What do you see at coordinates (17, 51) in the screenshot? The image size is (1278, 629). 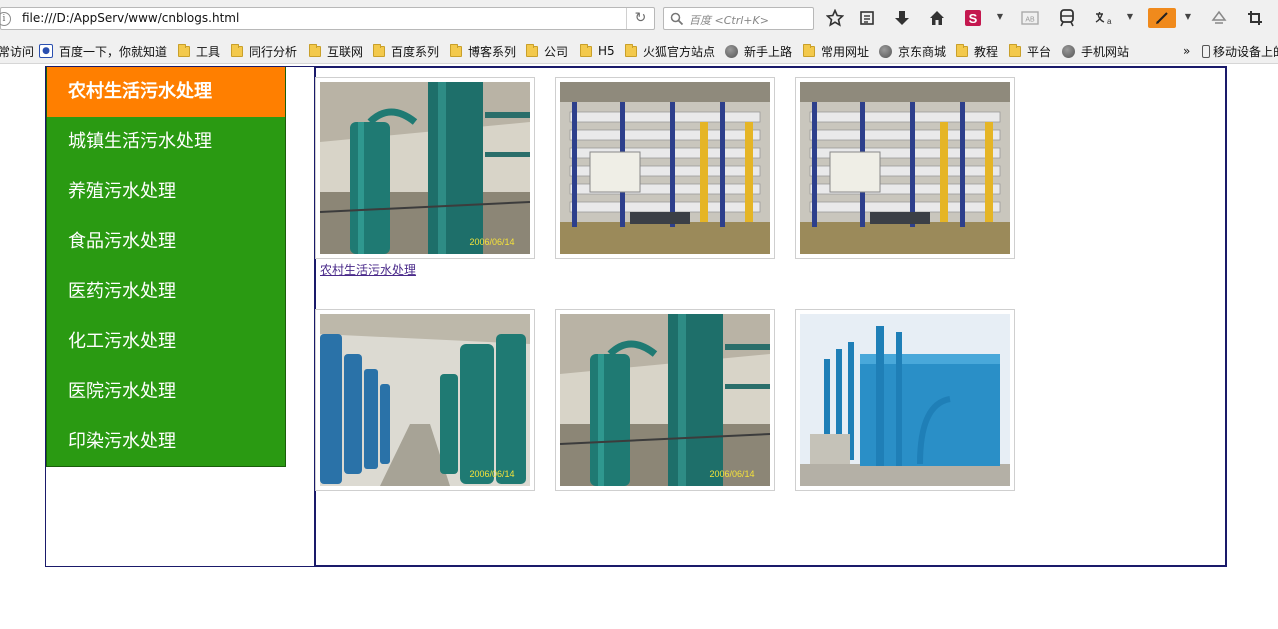 I see `bookmark-item: 常访问` at bounding box center [17, 51].